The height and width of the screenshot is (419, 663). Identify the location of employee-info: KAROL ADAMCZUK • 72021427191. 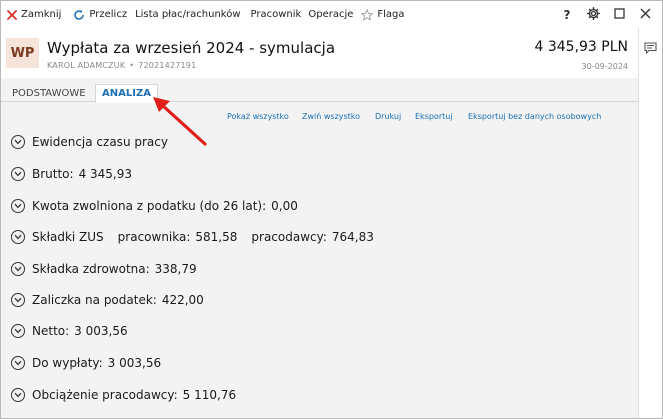
(121, 65).